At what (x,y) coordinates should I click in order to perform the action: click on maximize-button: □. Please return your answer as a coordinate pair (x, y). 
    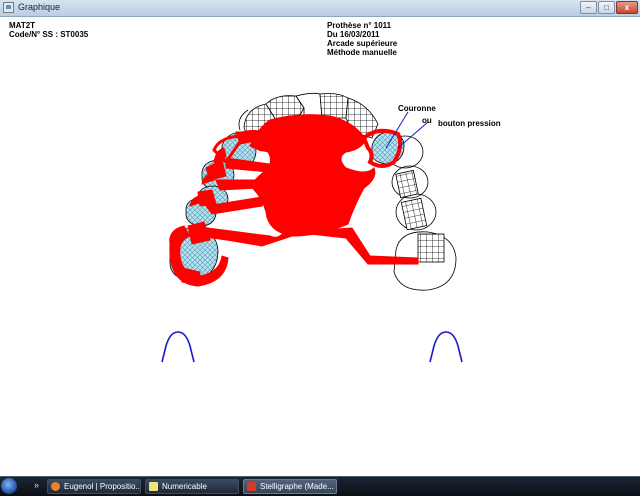
    Looking at the image, I should click on (606, 7).